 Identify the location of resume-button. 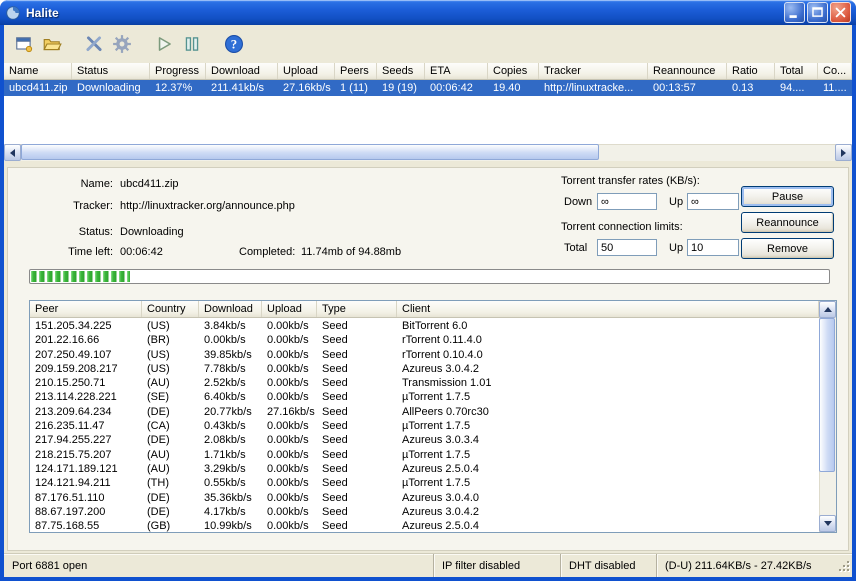
(164, 44).